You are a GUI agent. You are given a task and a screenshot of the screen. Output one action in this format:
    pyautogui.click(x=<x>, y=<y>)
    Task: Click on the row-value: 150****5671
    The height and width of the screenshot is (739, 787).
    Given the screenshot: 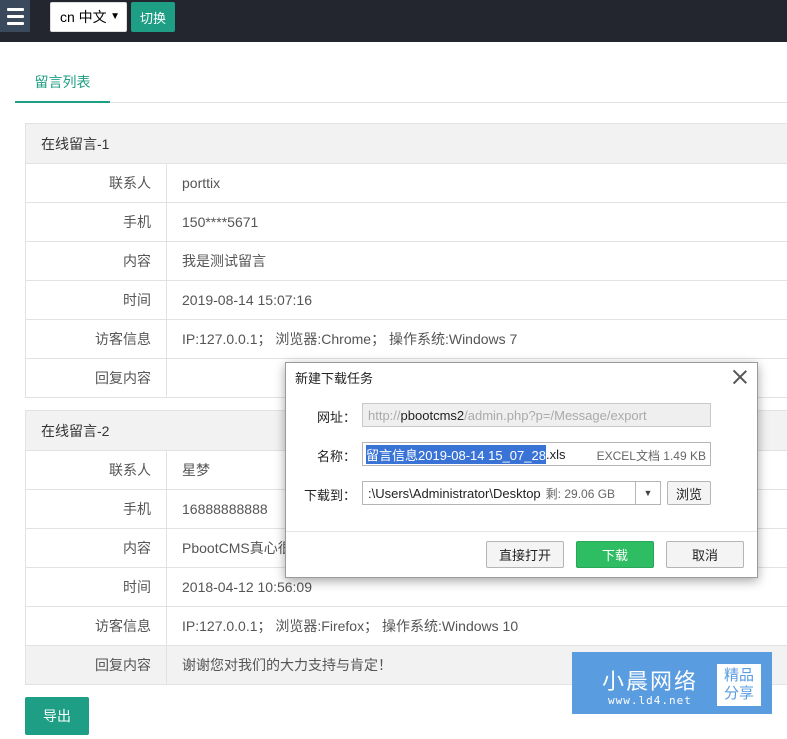 What is the action you would take?
    pyautogui.click(x=220, y=222)
    